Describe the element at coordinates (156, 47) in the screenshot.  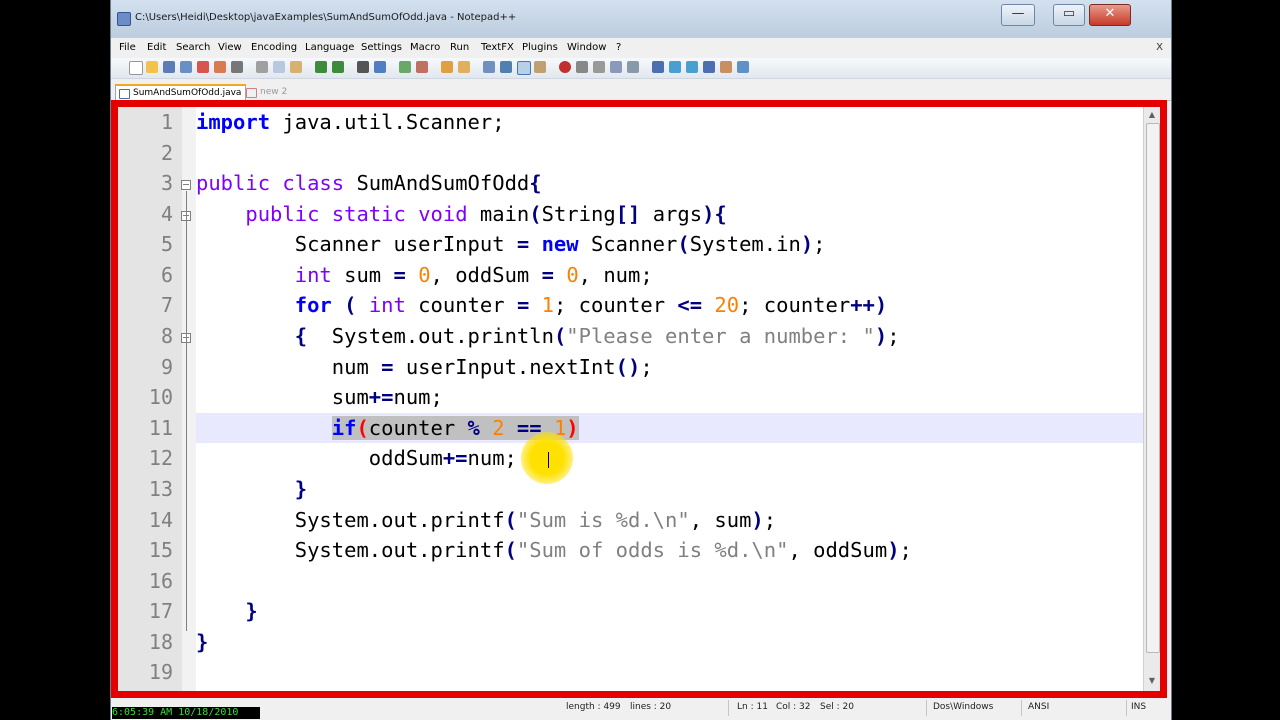
I see `menu-edit: Edit` at that location.